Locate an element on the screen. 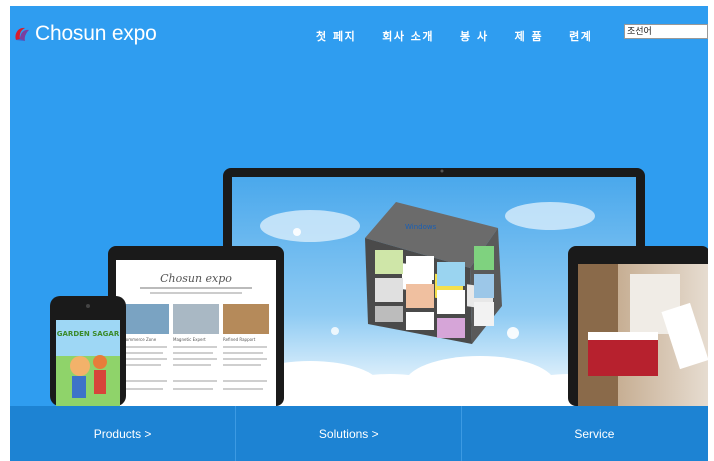 The height and width of the screenshot is (461, 714). tab-products: Products > is located at coordinates (123, 433).